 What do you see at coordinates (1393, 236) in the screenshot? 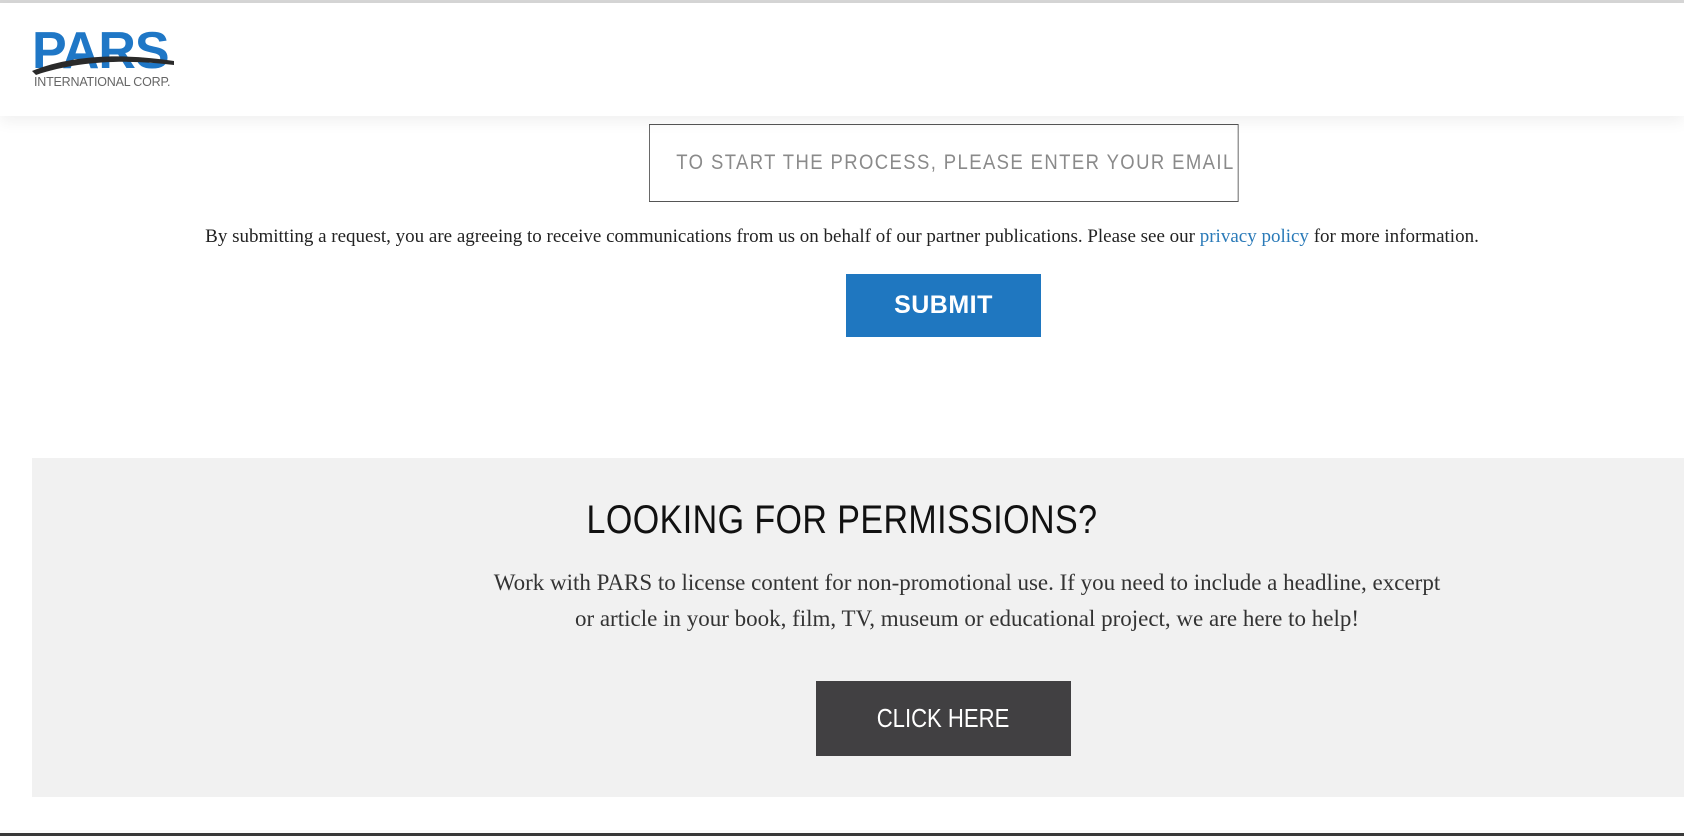
I see `consent-text-after: for more information.` at bounding box center [1393, 236].